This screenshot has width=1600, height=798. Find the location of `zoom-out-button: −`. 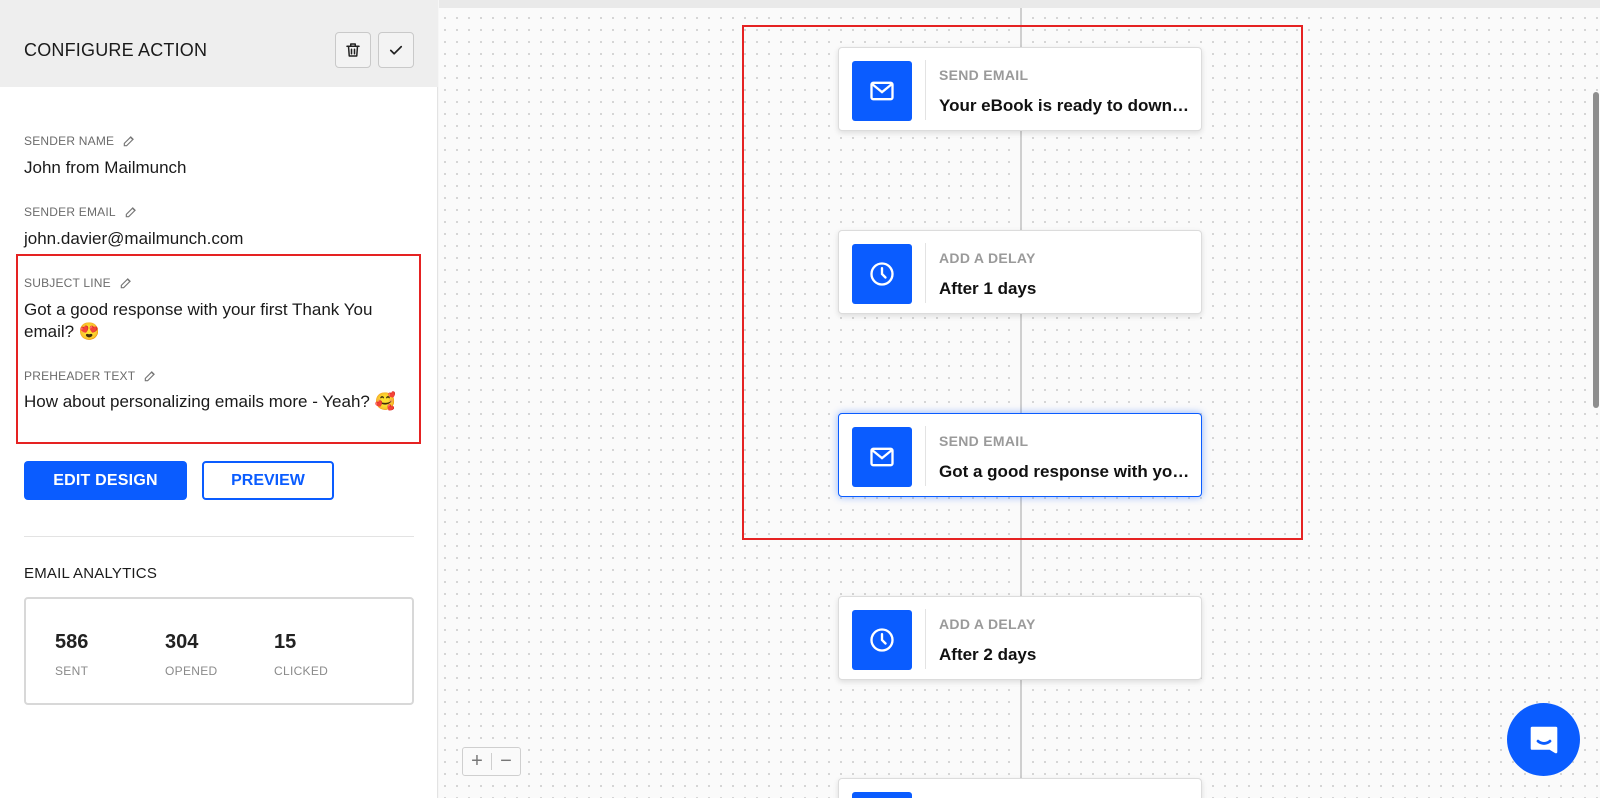

zoom-out-button: − is located at coordinates (506, 761).